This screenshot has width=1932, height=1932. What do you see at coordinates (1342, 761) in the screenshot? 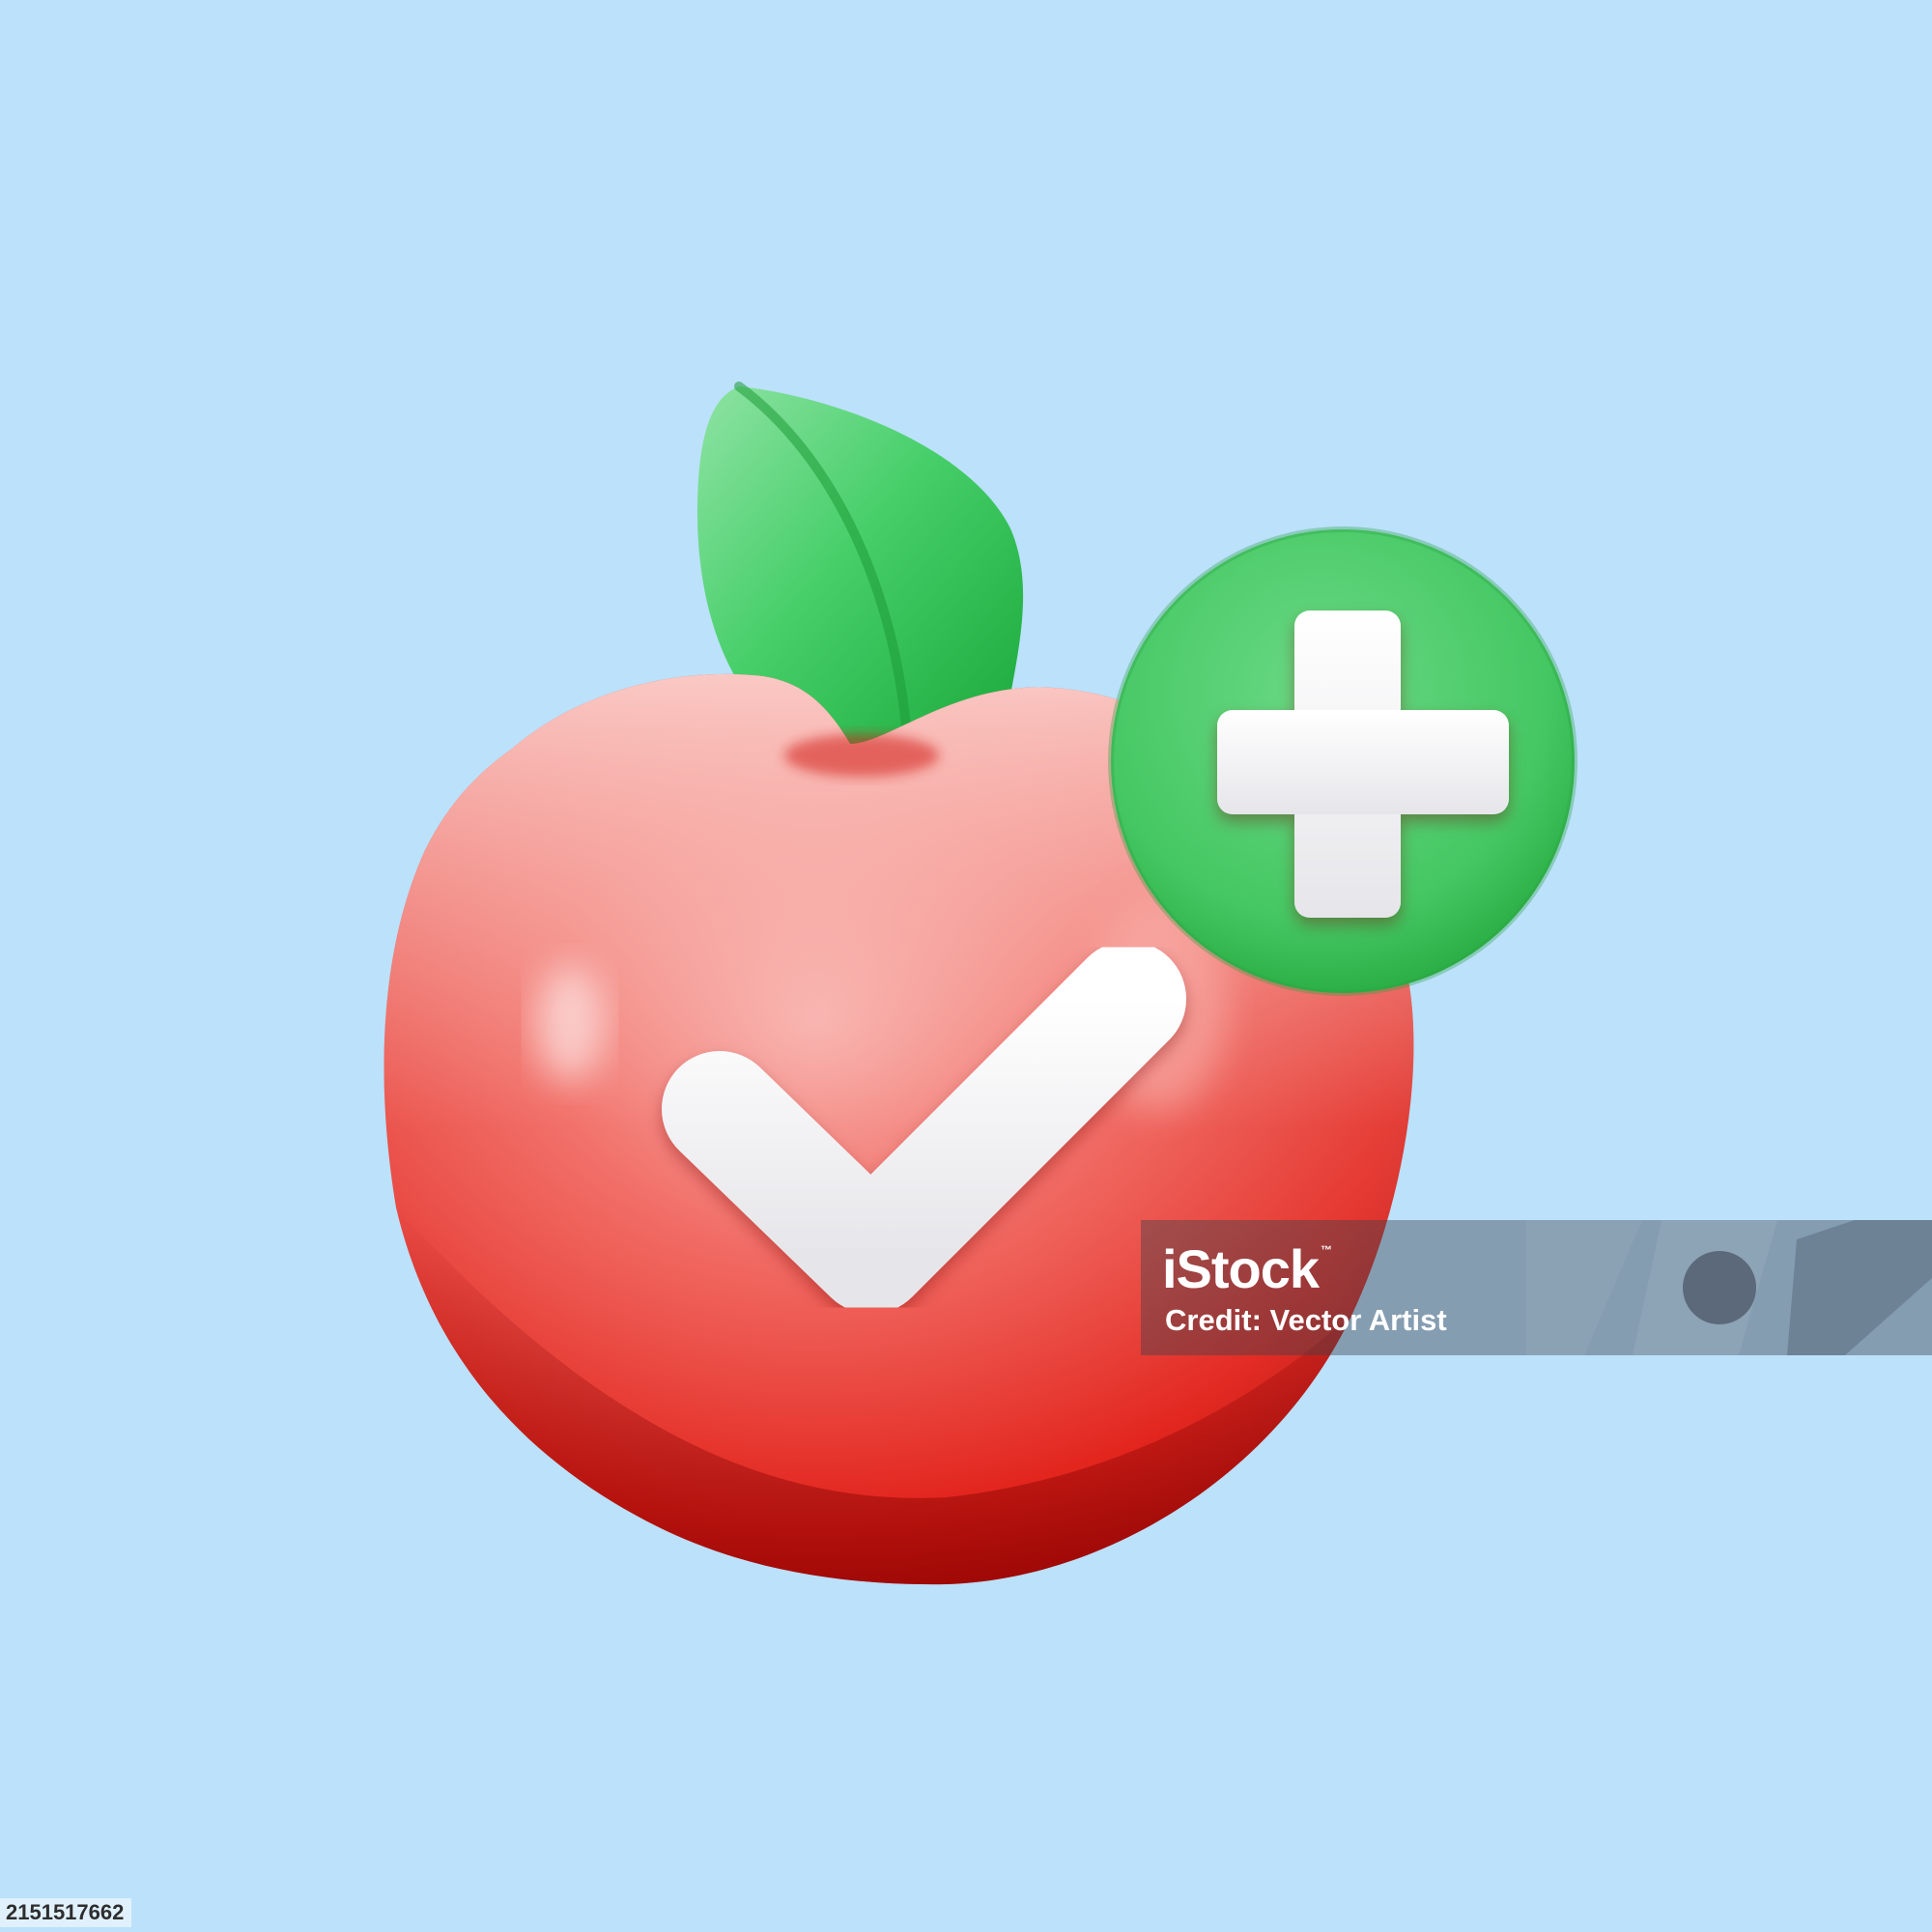
I see `plus-badge` at bounding box center [1342, 761].